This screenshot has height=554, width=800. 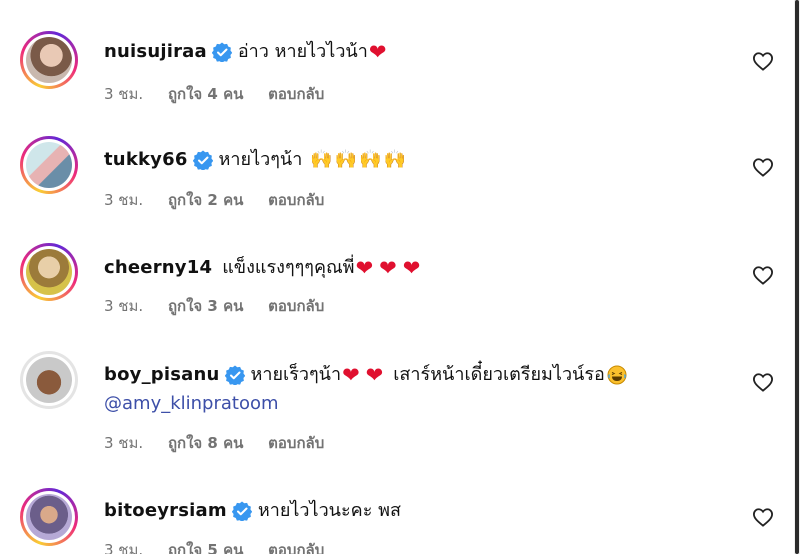 I want to click on comment-meta: 3 ชม. ถูกใจ 2 คน ตอบกลับ, so click(x=224, y=200).